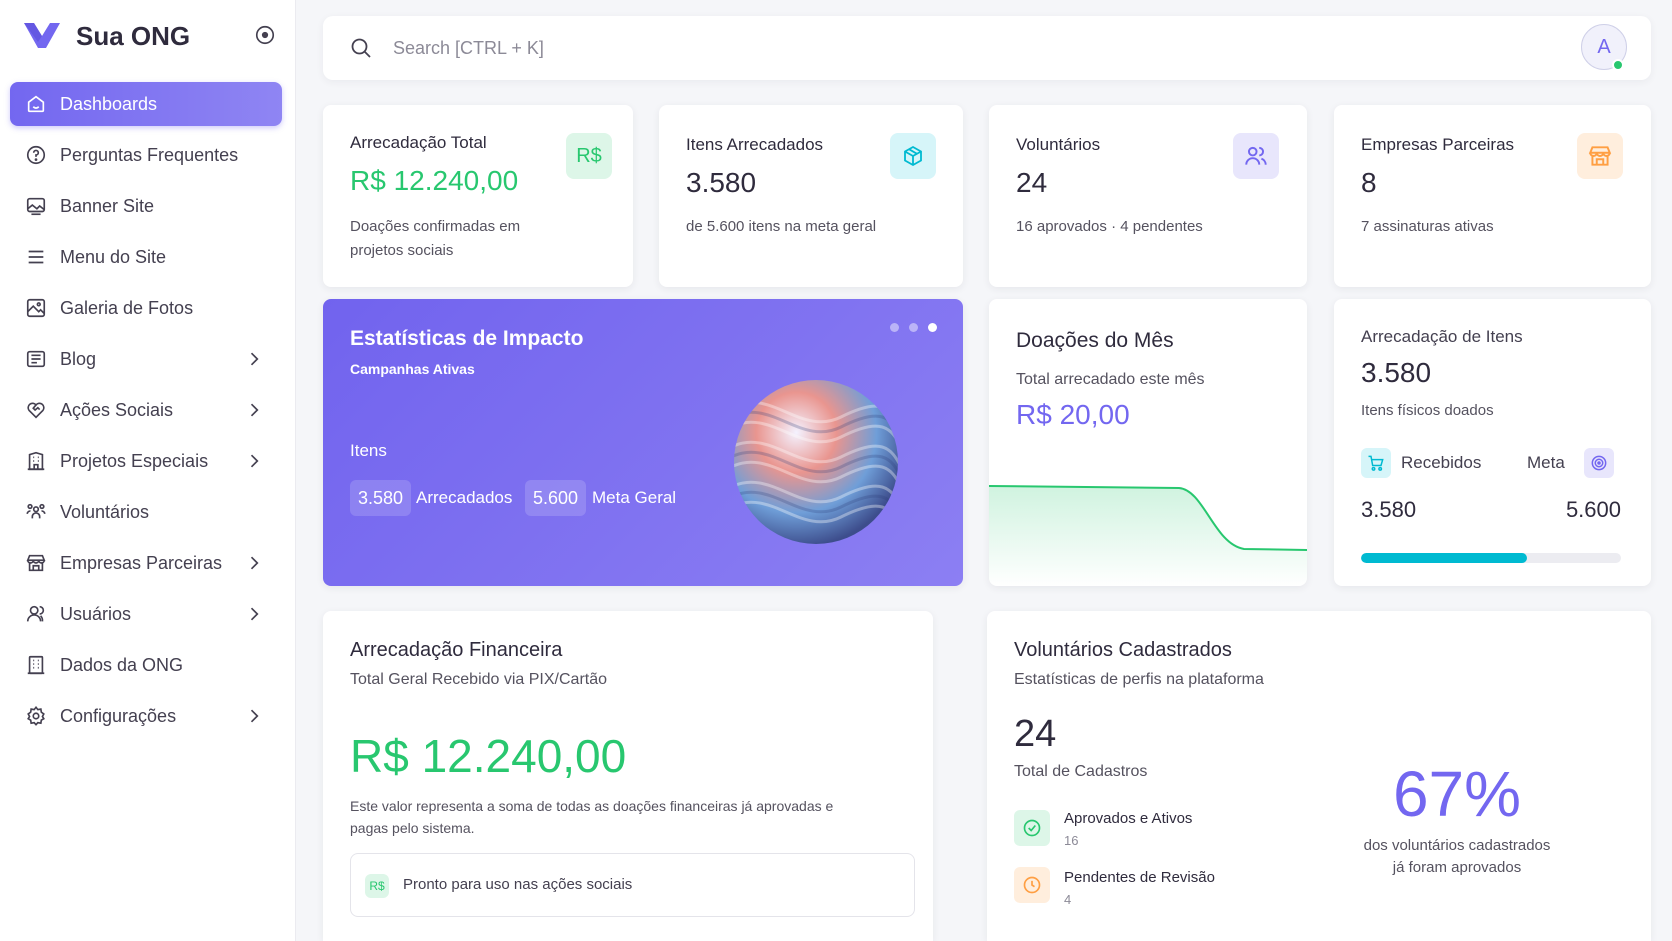 Image resolution: width=1672 pixels, height=941 pixels. What do you see at coordinates (107, 205) in the screenshot?
I see `sidebar-item-label: Banner Site` at bounding box center [107, 205].